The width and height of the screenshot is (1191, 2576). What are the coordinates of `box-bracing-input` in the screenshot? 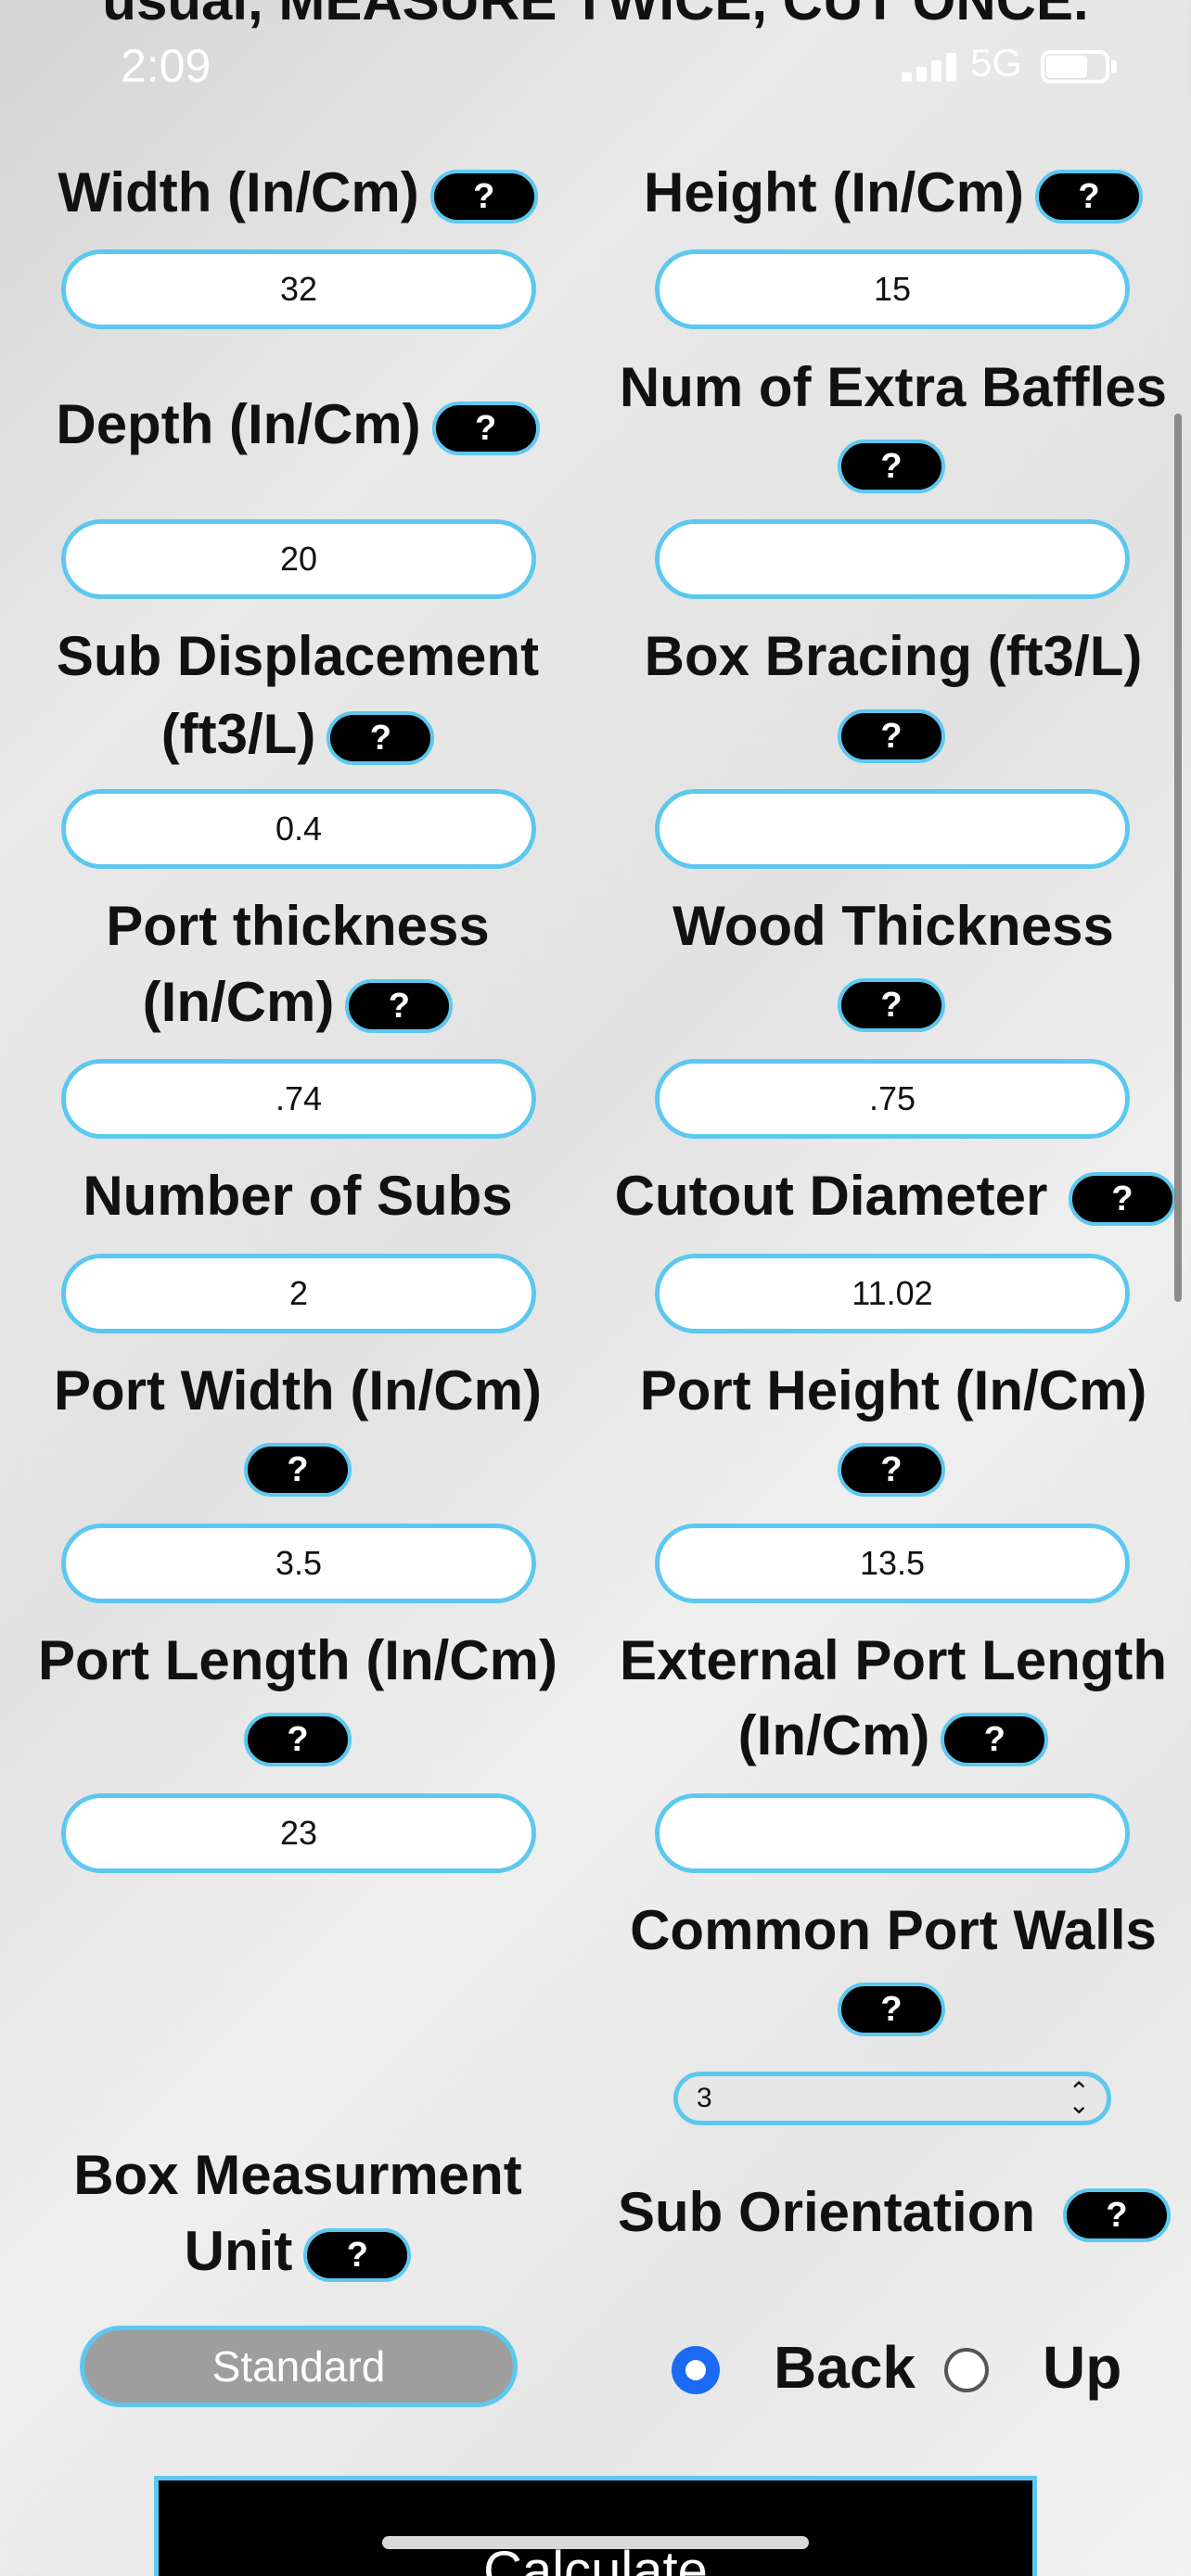 It's located at (892, 829).